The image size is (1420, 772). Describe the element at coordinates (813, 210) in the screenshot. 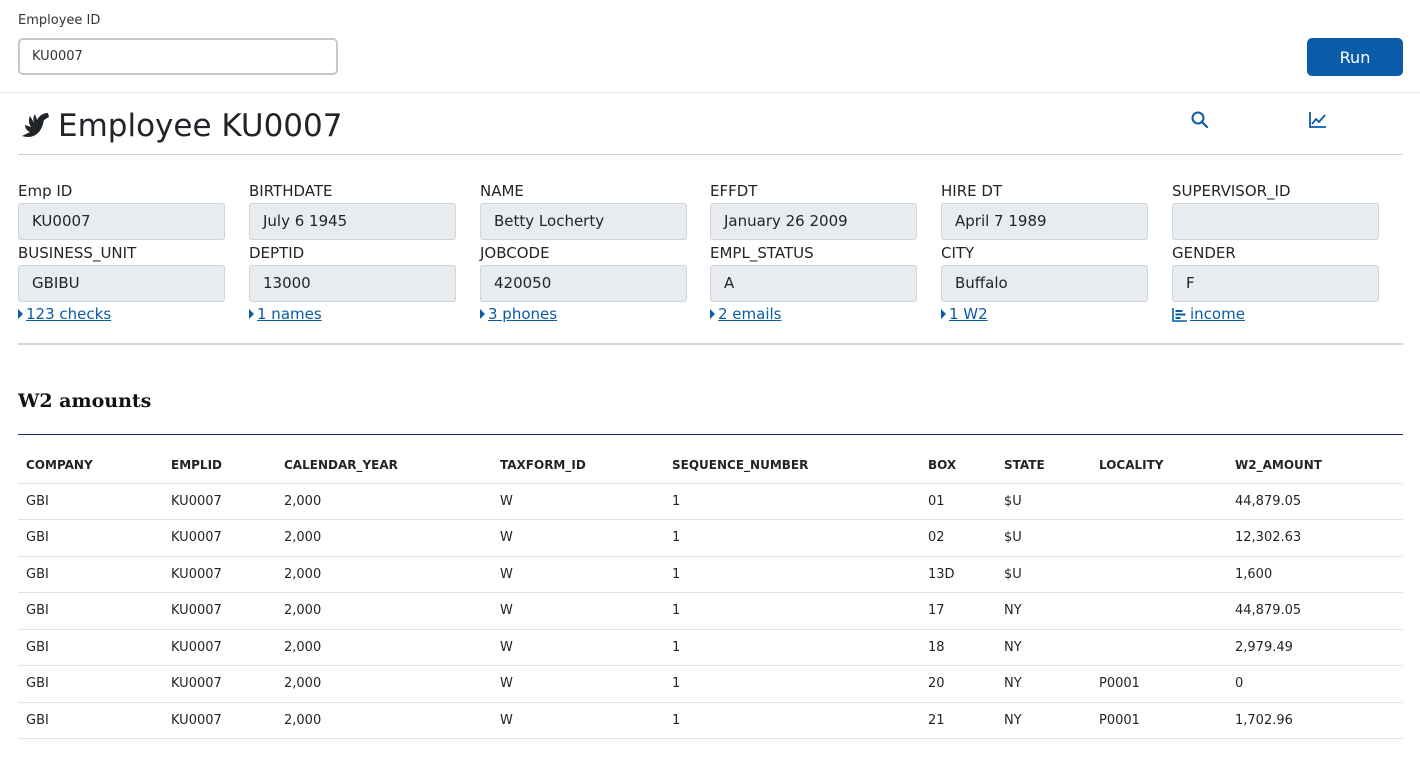

I see `field-effdt: EFFDT January 26 2009` at that location.